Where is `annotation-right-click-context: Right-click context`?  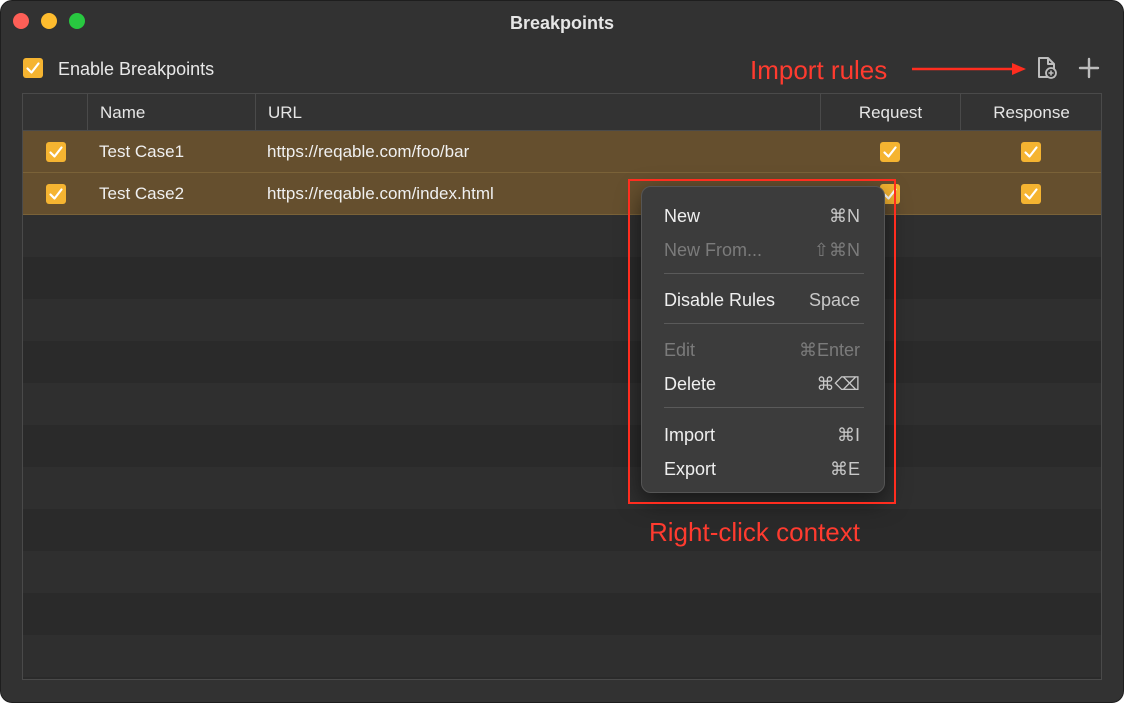 annotation-right-click-context: Right-click context is located at coordinates (754, 532).